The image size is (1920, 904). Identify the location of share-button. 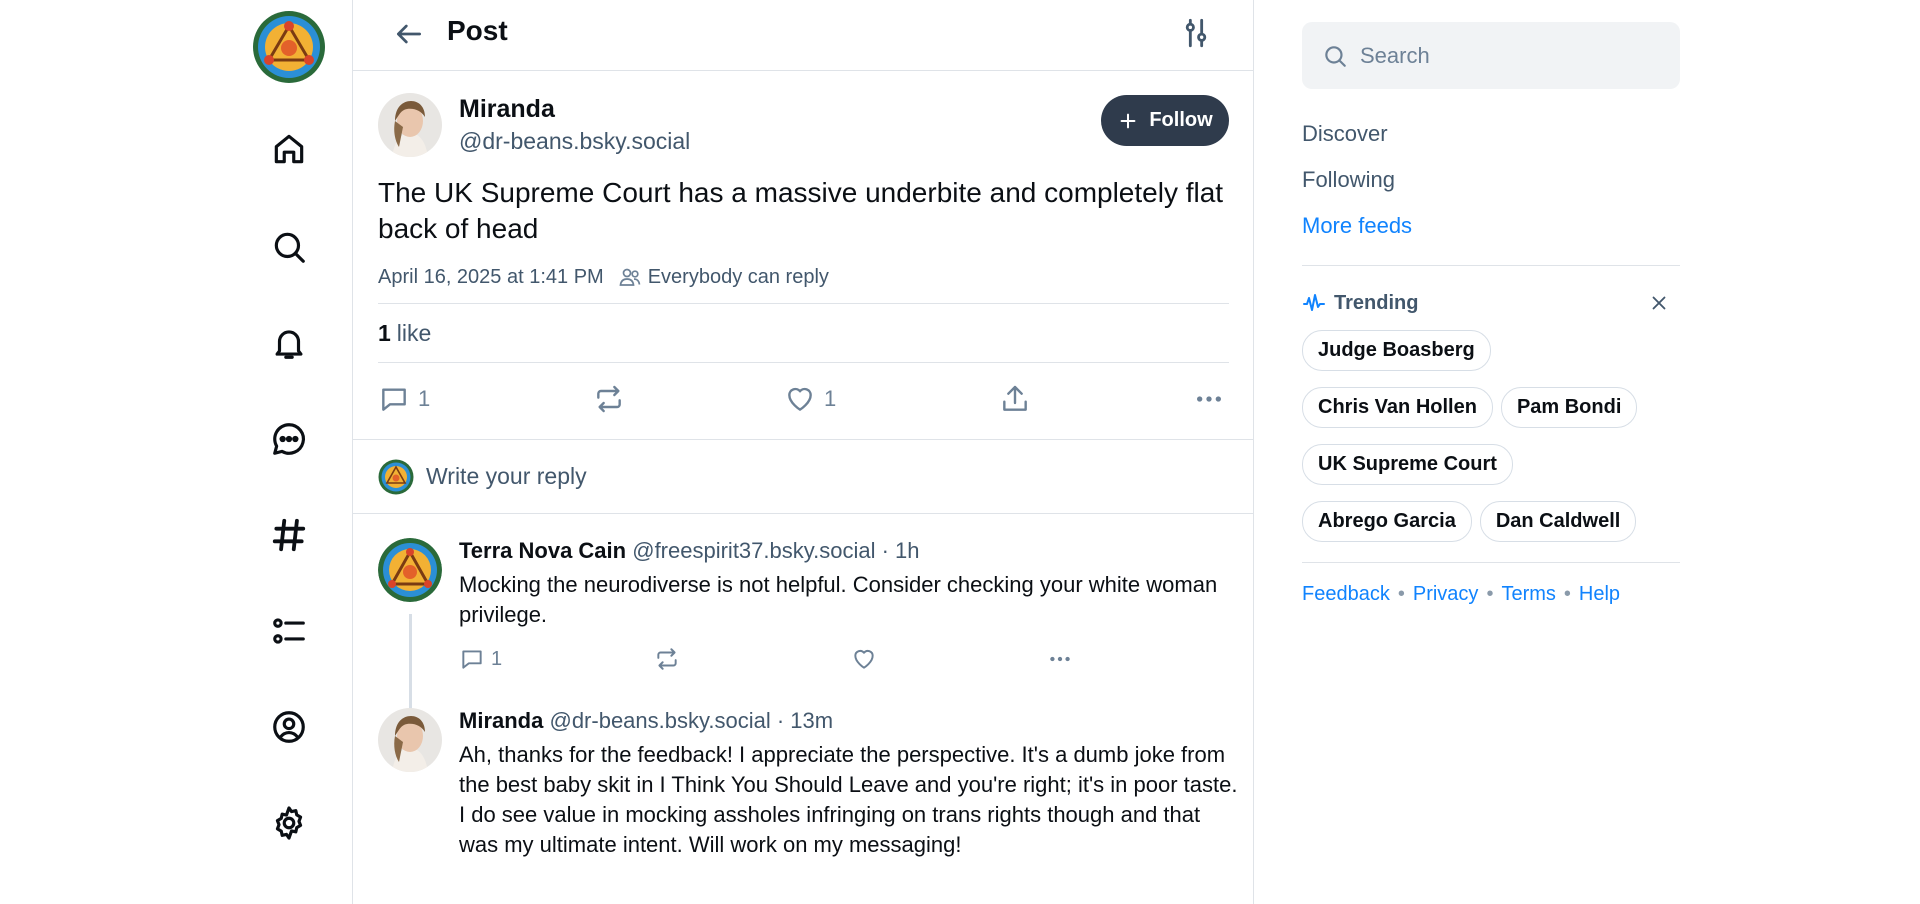
(1015, 399).